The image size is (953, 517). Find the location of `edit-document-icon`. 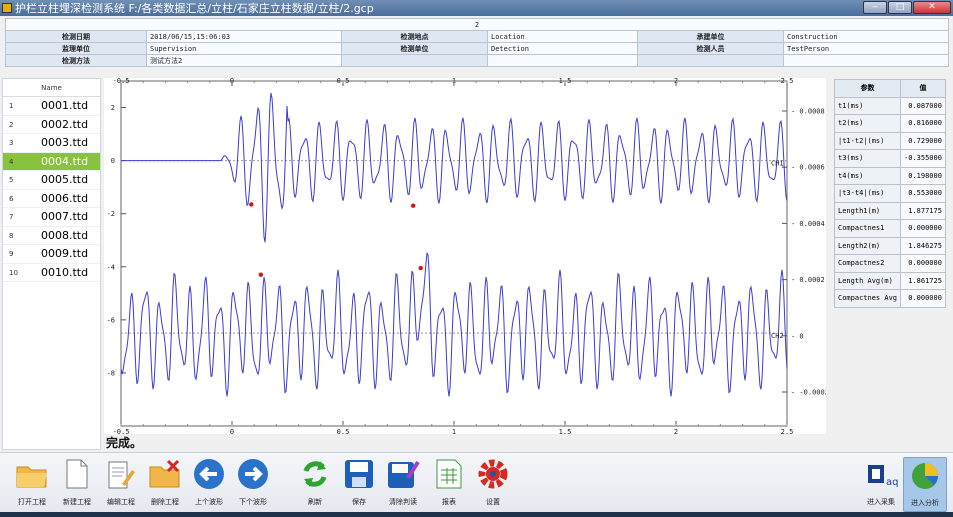

edit-document-icon is located at coordinates (121, 474).